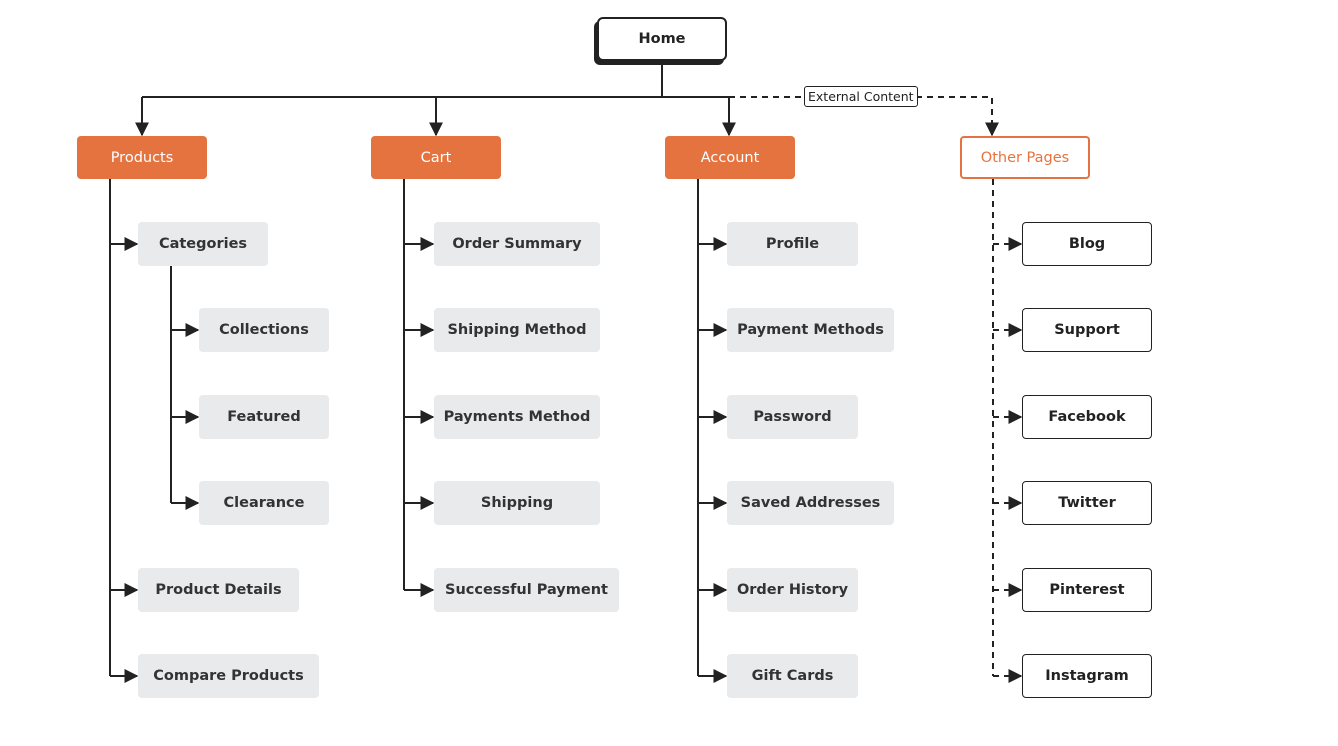 The width and height of the screenshot is (1338, 746). Describe the element at coordinates (264, 330) in the screenshot. I see `node-collections: Collections` at that location.